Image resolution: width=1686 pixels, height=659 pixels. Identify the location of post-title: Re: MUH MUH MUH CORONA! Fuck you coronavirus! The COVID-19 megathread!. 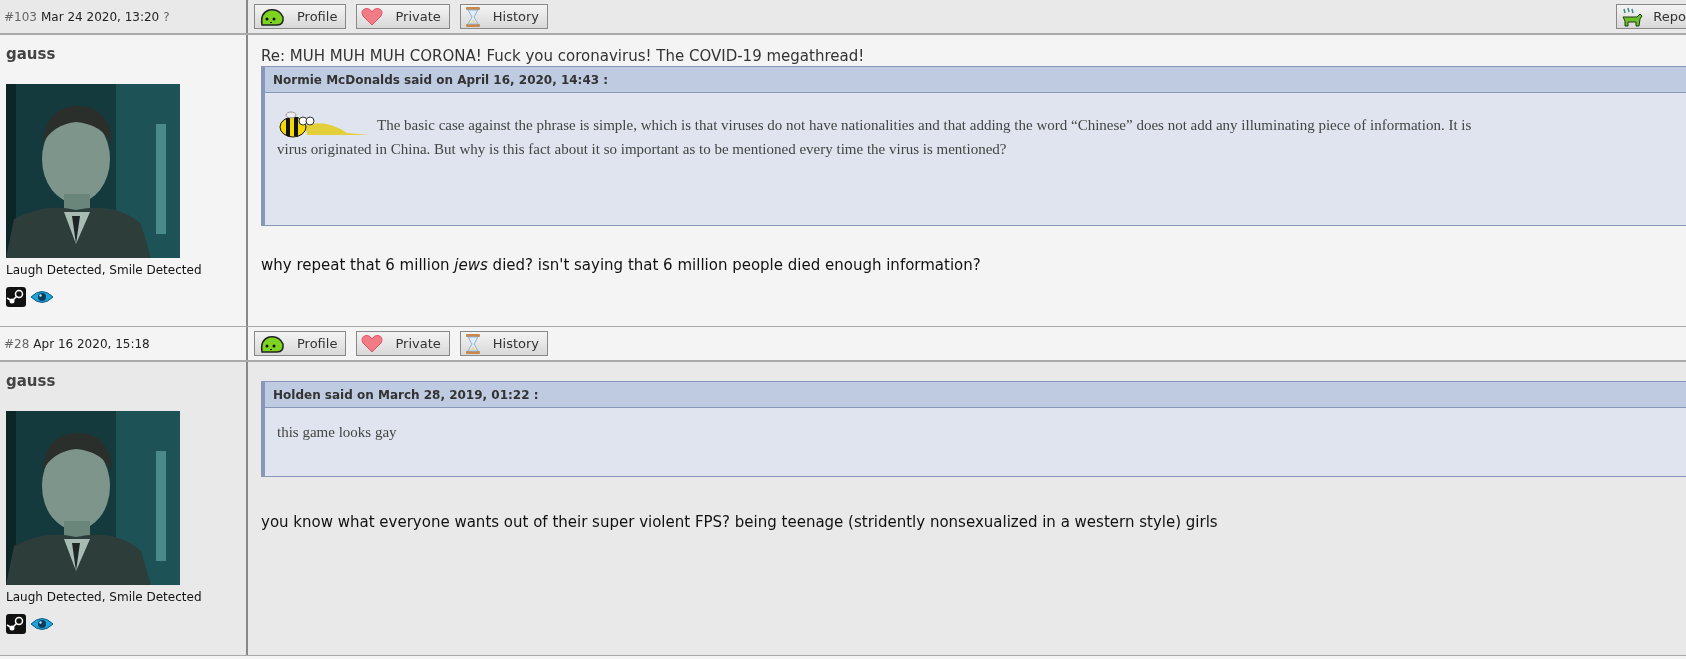
(563, 56).